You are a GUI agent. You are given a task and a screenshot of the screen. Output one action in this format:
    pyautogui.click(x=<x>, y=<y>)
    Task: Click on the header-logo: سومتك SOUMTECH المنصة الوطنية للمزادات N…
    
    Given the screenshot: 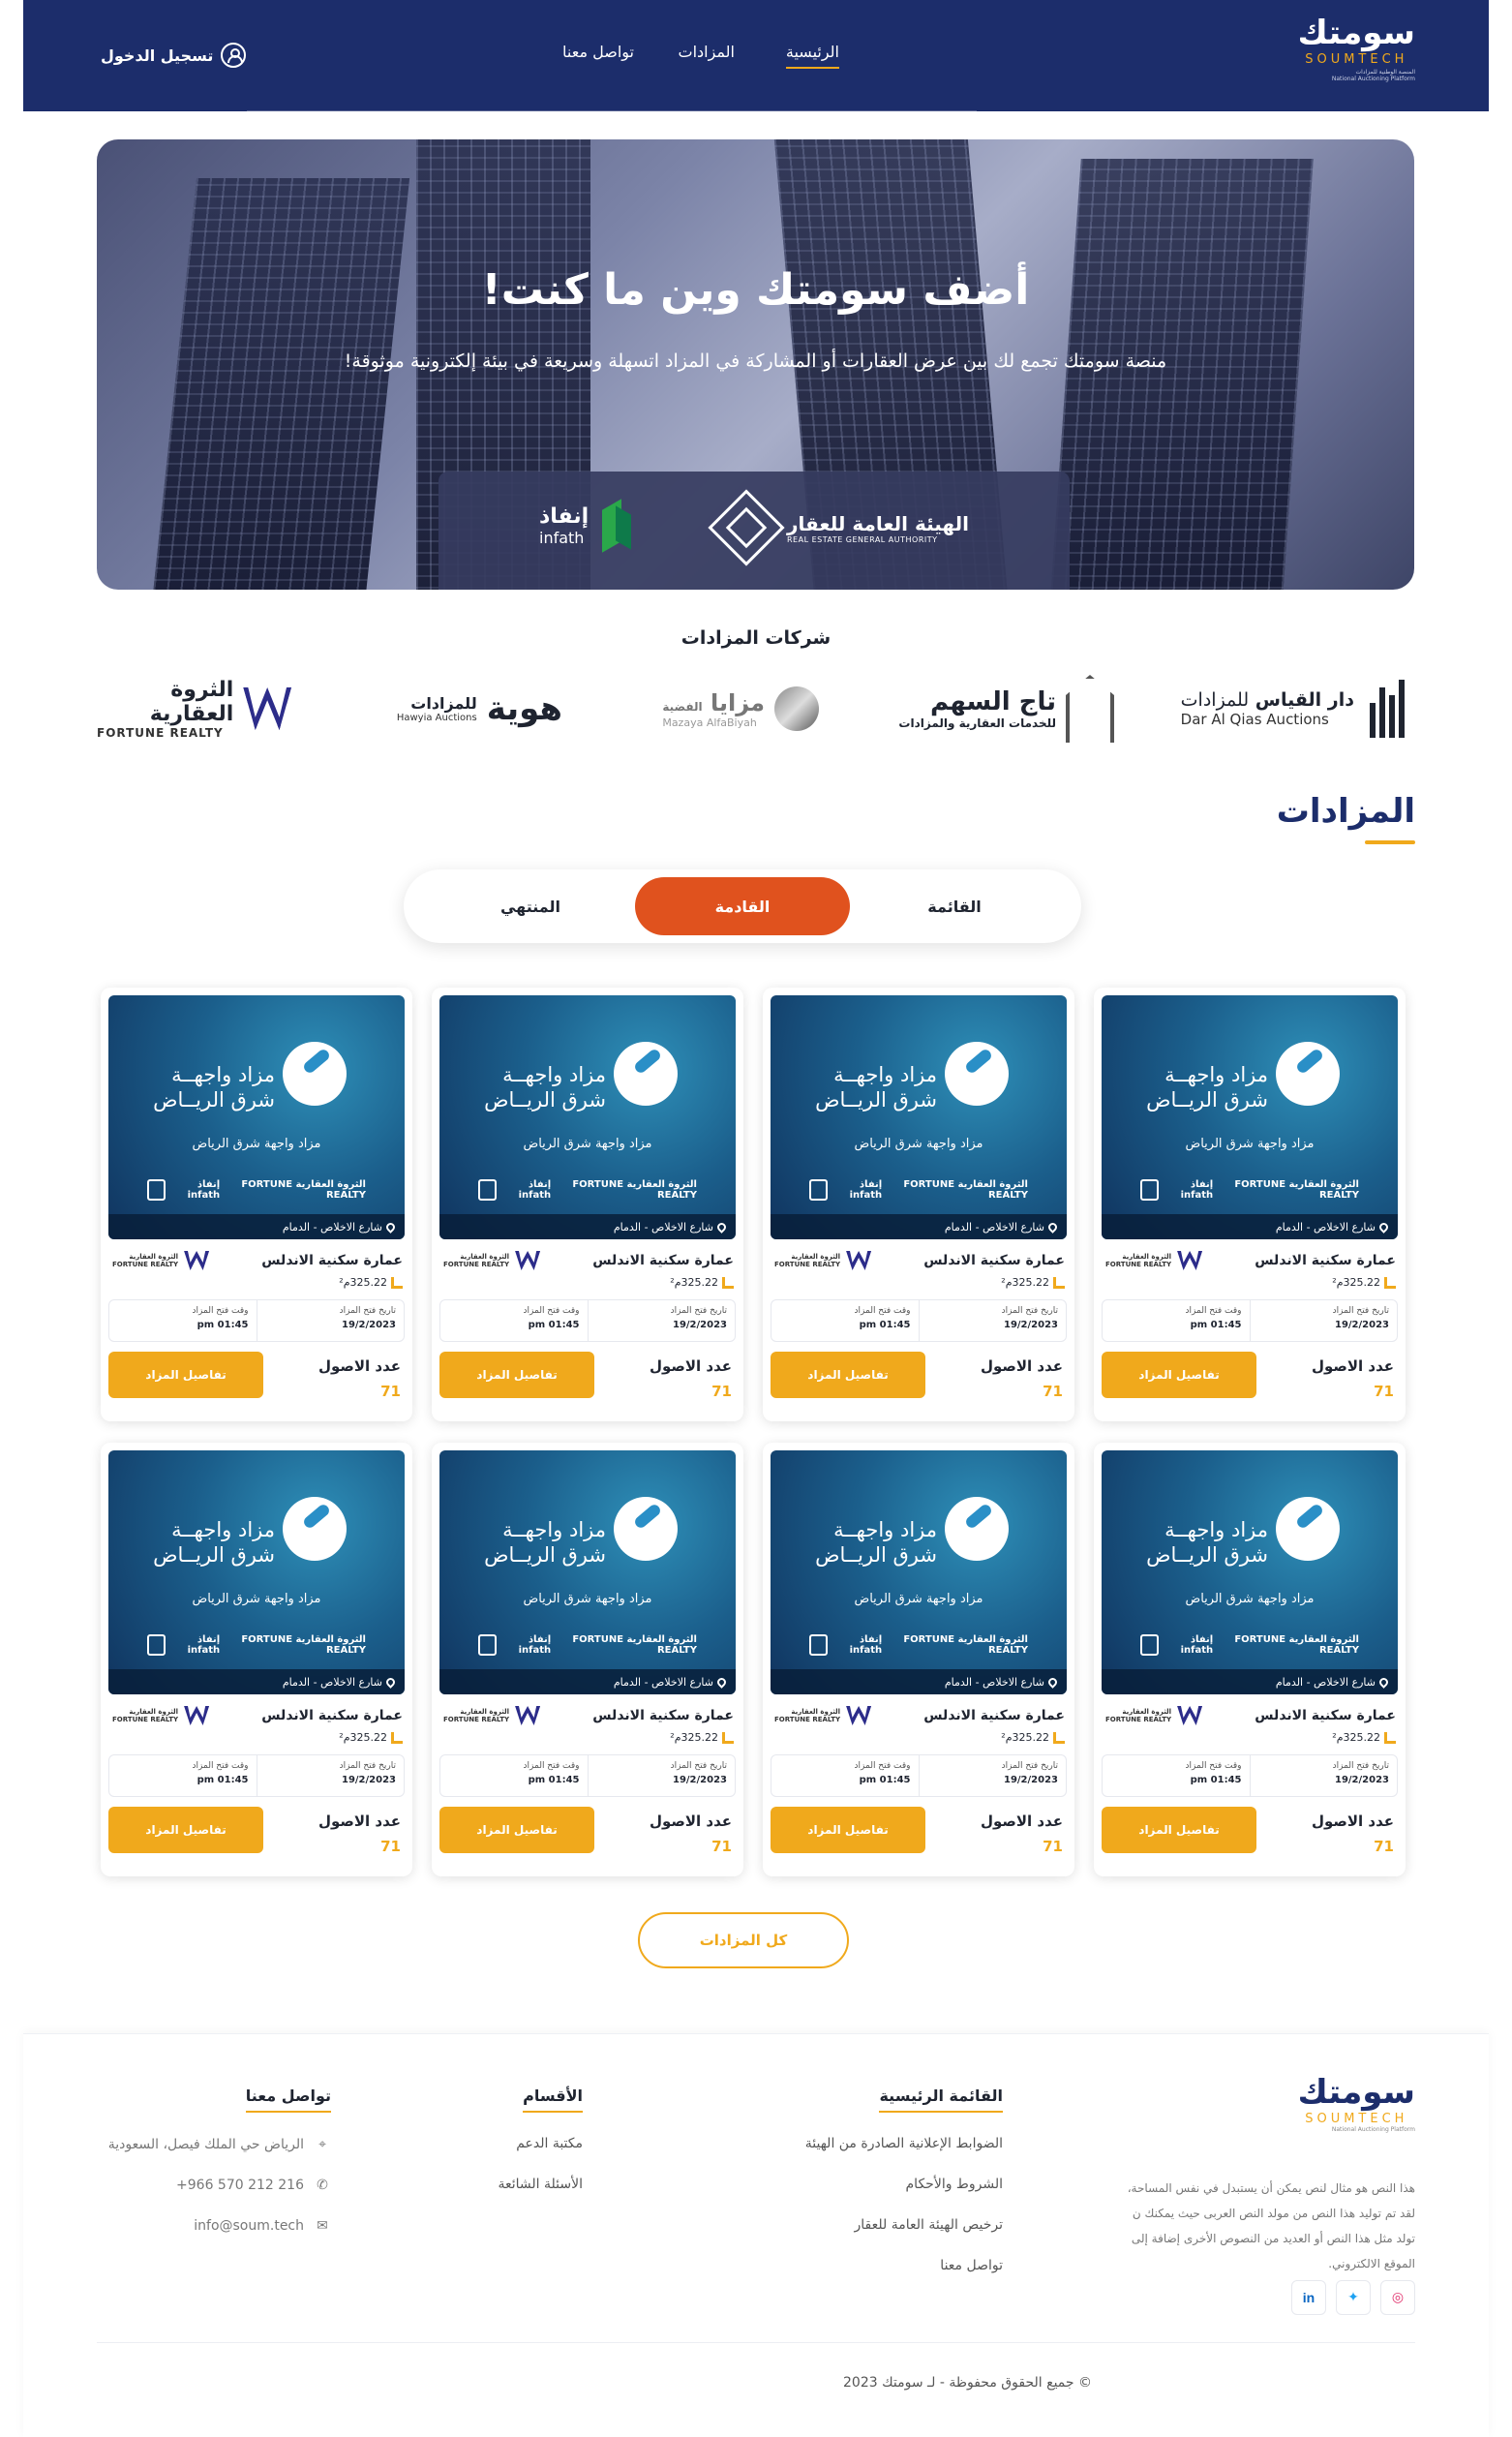 What is the action you would take?
    pyautogui.click(x=1356, y=48)
    